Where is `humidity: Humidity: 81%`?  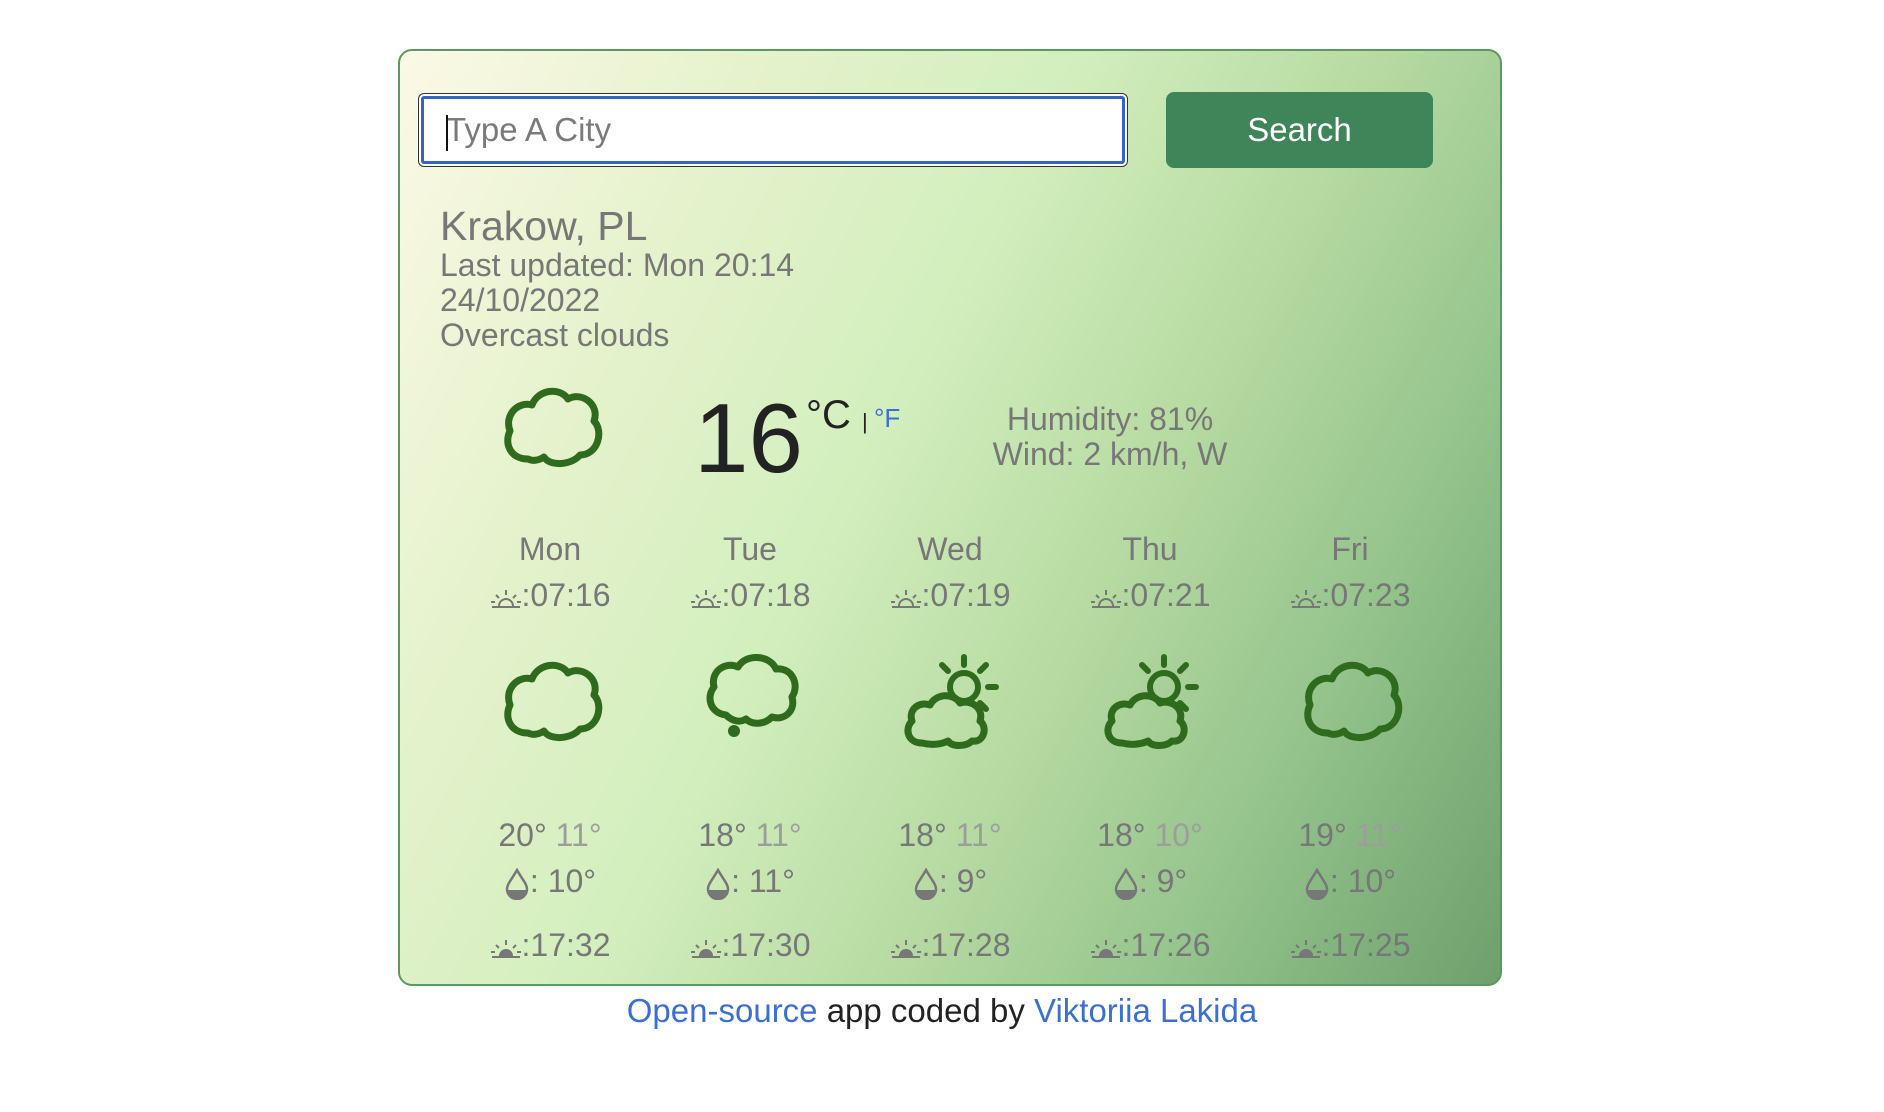
humidity: Humidity: 81% is located at coordinates (1110, 419).